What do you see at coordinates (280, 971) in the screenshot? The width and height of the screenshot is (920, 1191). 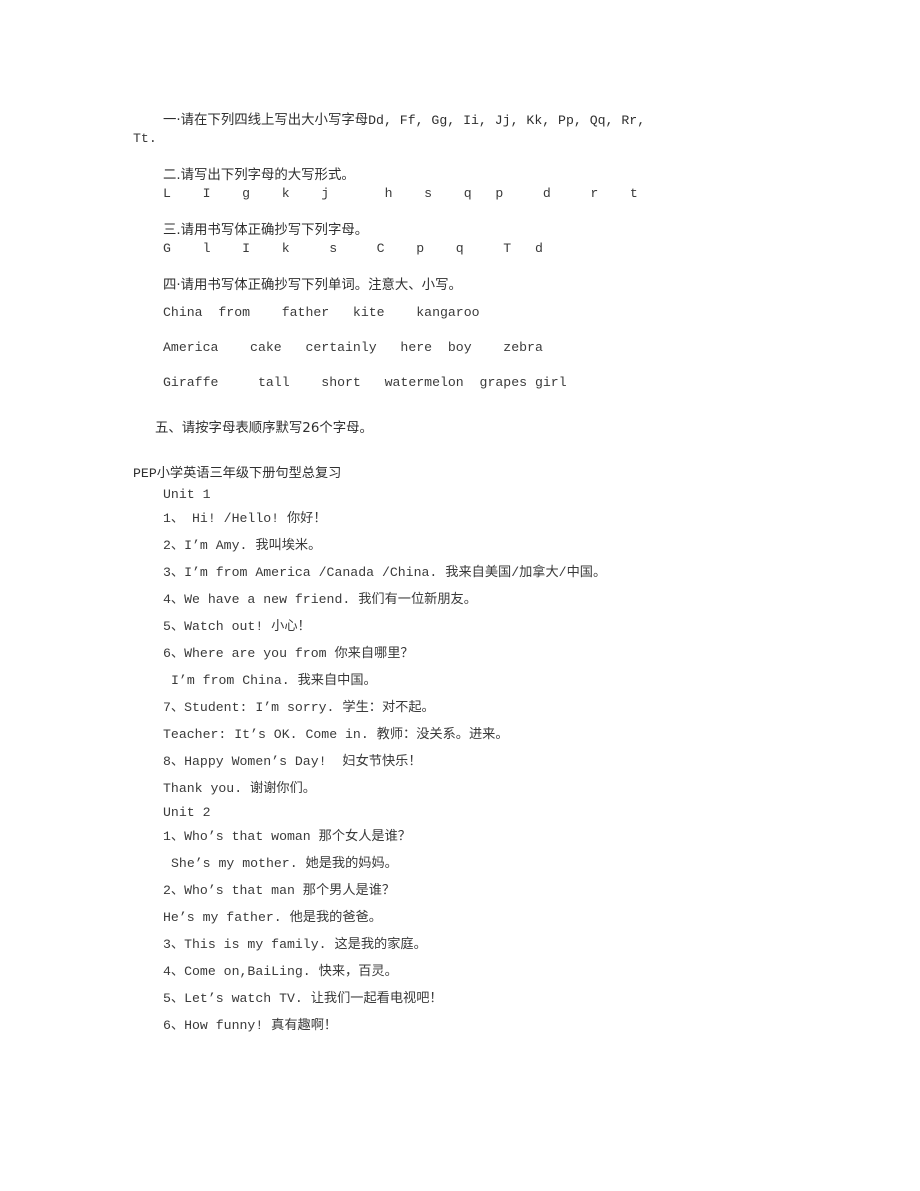 I see `unit2-line: 4、Come on,BaiLing. 快来，百灵。` at bounding box center [280, 971].